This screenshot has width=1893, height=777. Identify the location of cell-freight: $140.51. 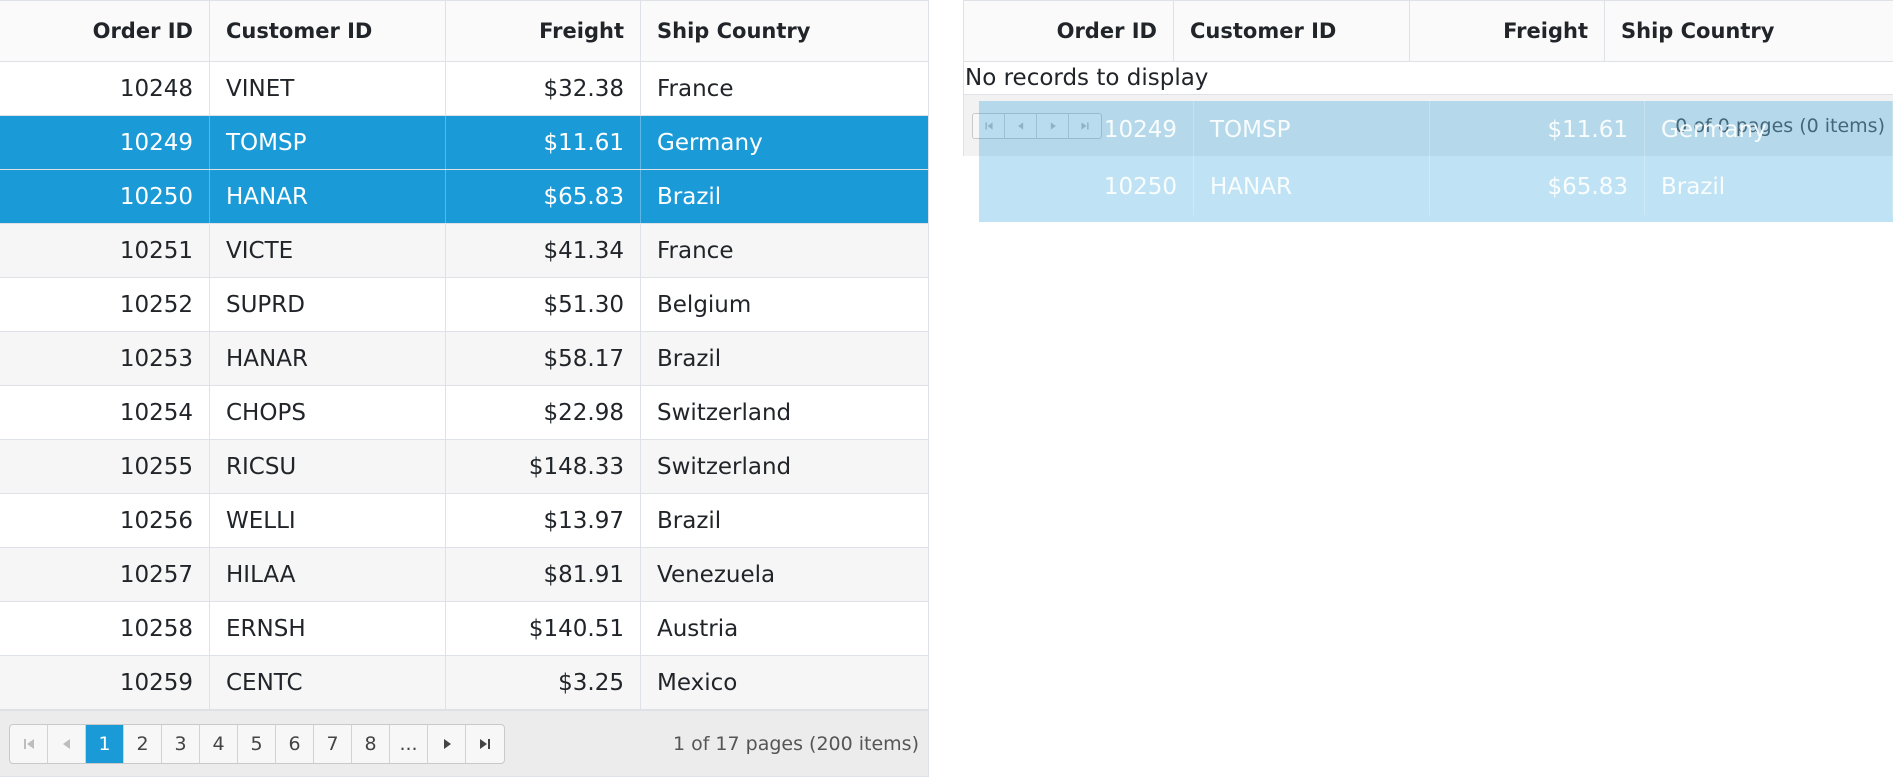
(543, 628).